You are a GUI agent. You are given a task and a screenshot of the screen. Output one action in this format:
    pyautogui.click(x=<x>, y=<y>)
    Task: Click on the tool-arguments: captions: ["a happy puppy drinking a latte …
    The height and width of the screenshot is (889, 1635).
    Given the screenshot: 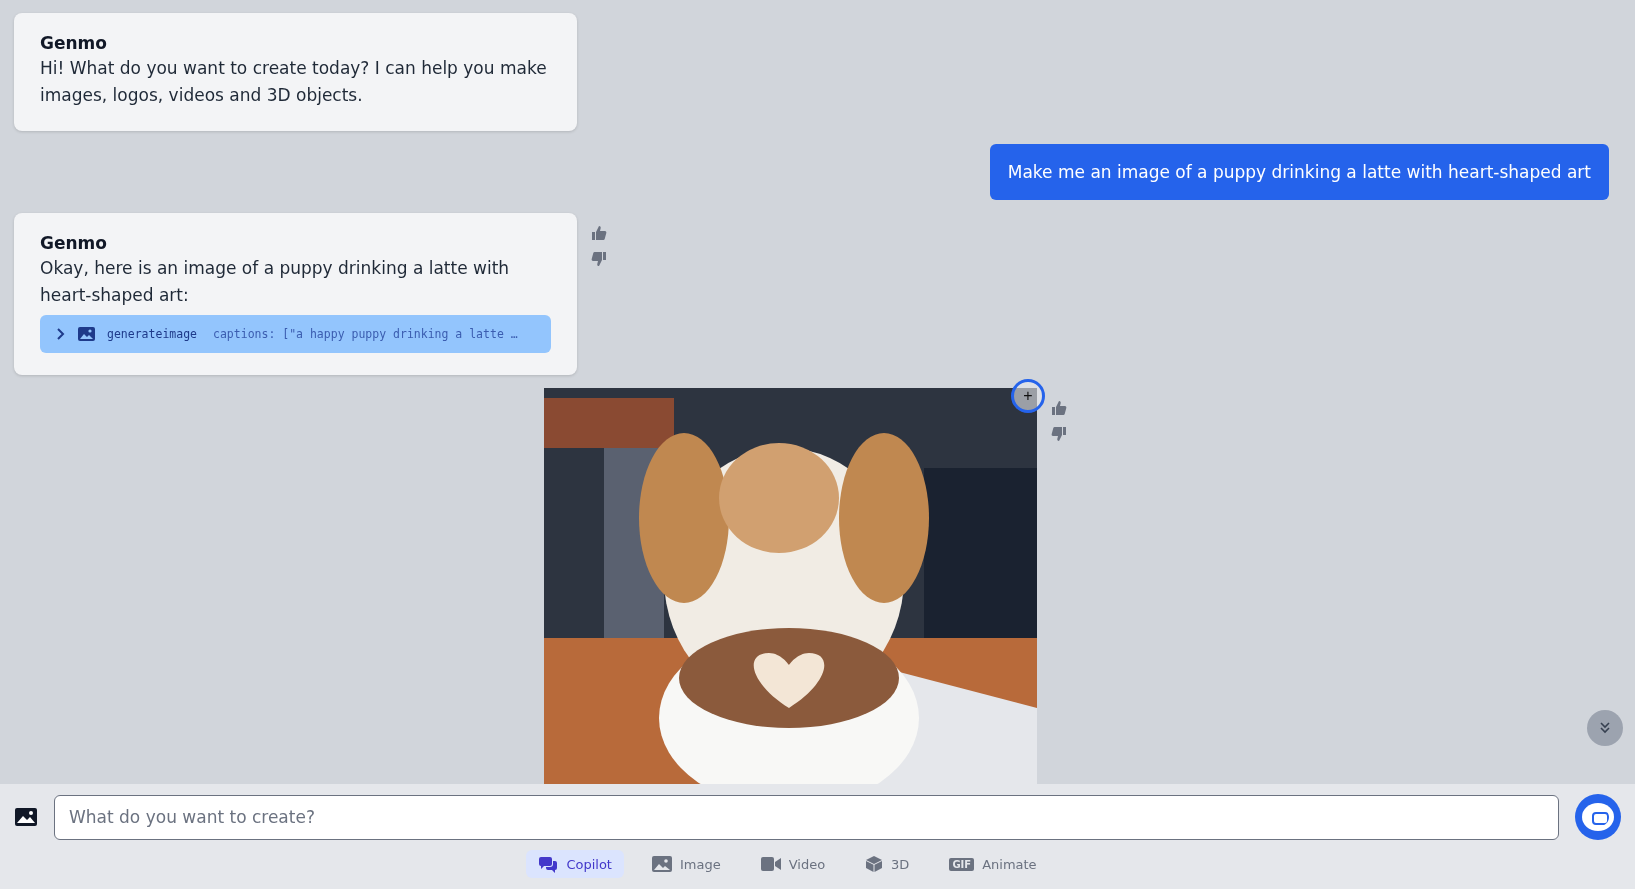 What is the action you would take?
    pyautogui.click(x=365, y=334)
    